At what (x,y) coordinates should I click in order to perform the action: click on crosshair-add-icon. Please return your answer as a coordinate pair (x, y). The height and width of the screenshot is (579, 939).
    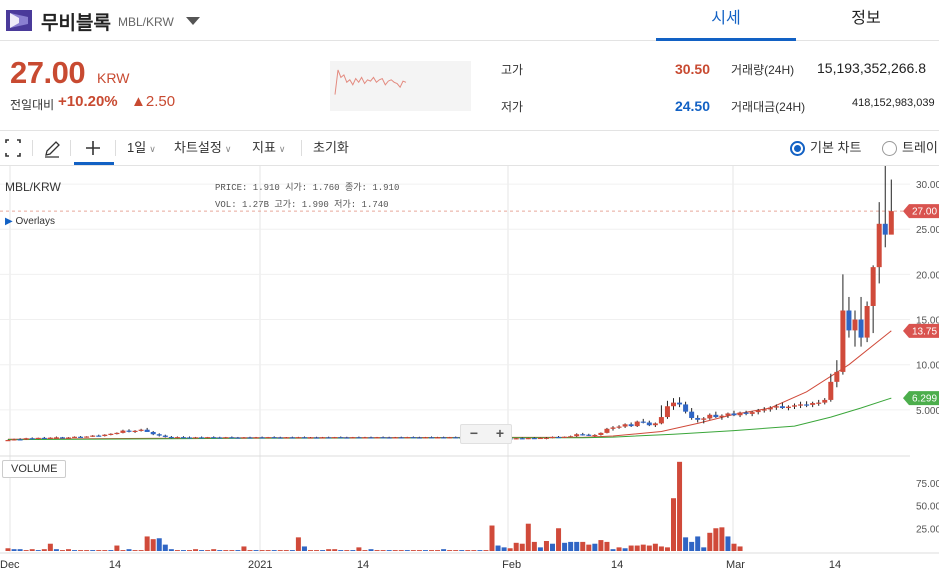
    Looking at the image, I should click on (94, 148).